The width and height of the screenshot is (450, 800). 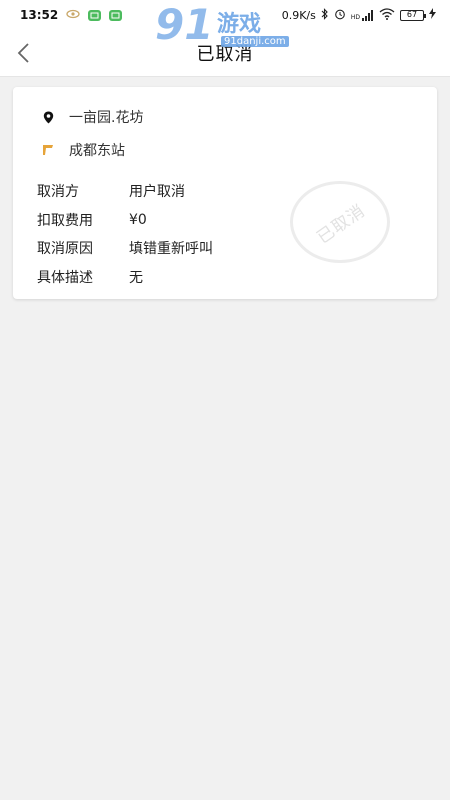 I want to click on detail-row: 具体描述 无, so click(x=125, y=277).